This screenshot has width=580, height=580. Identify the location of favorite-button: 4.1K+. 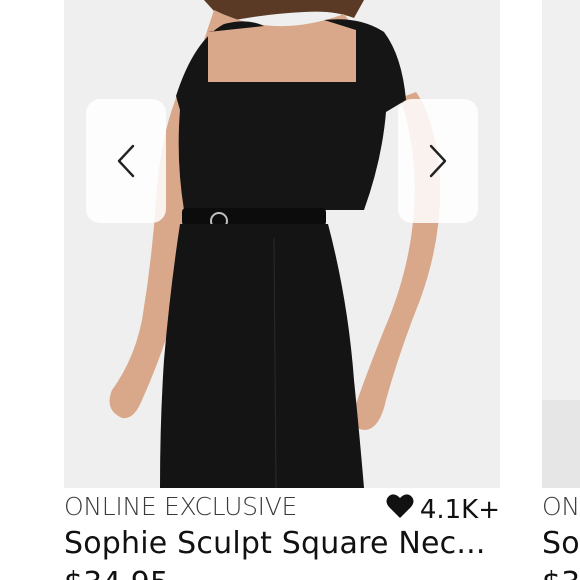
(443, 509).